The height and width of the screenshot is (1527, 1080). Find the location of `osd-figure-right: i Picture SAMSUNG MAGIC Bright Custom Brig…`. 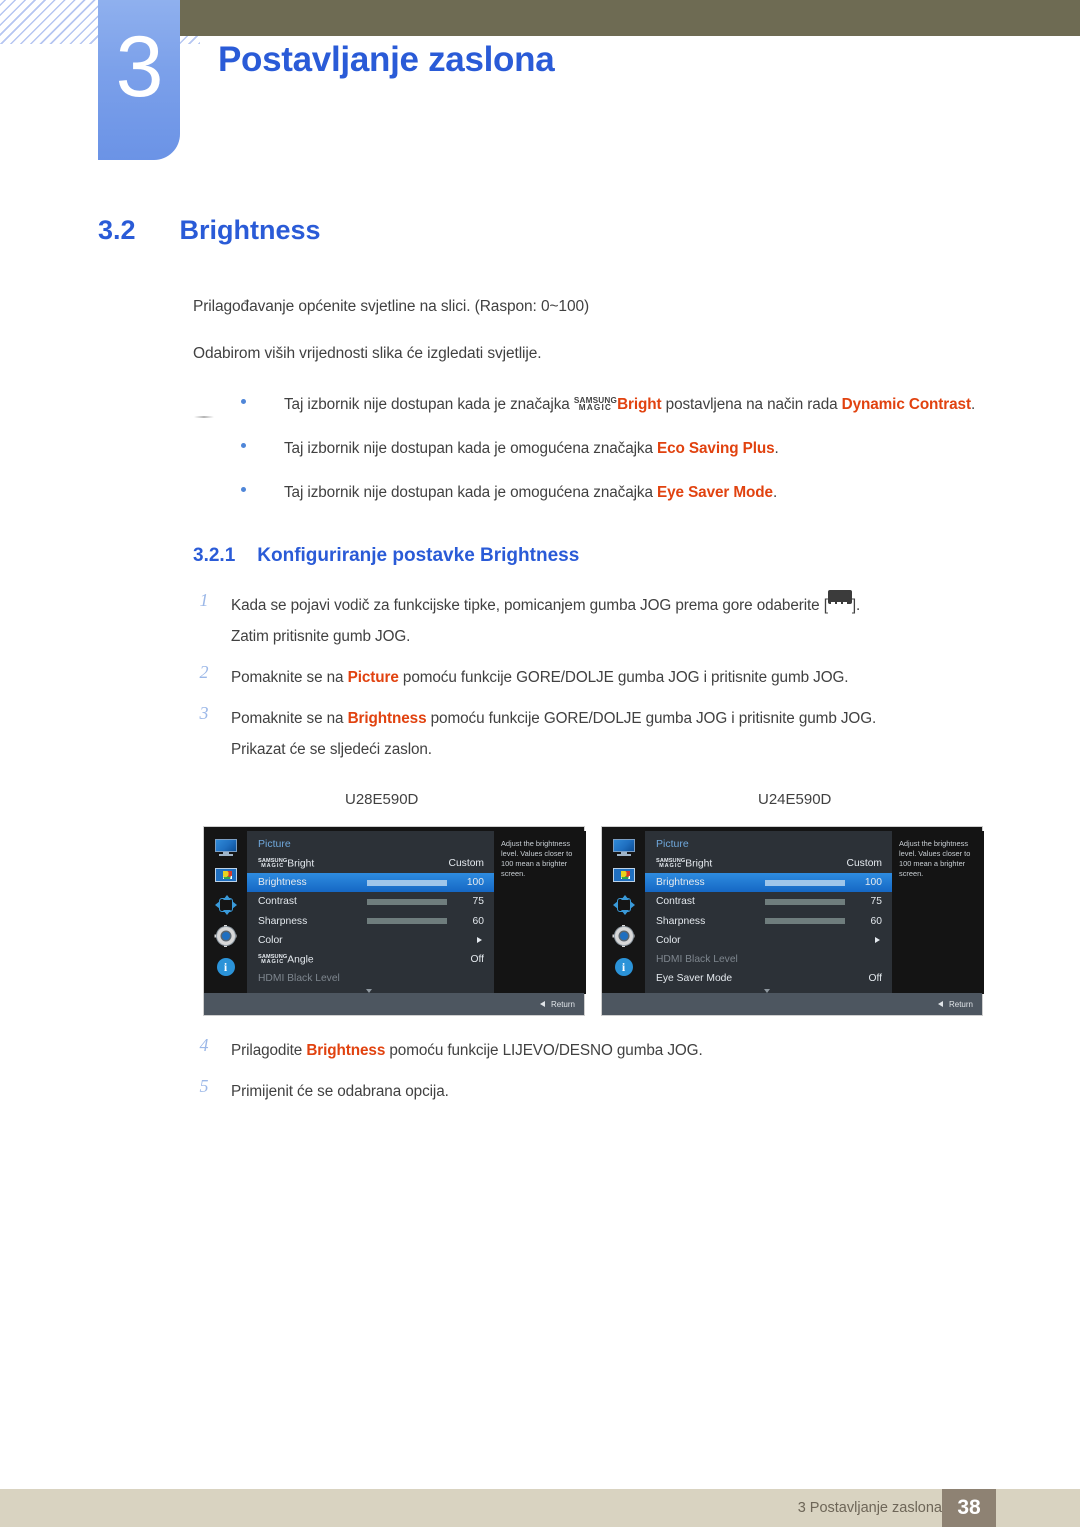

osd-figure-right: i Picture SAMSUNG MAGIC Bright Custom Brig… is located at coordinates (792, 921).